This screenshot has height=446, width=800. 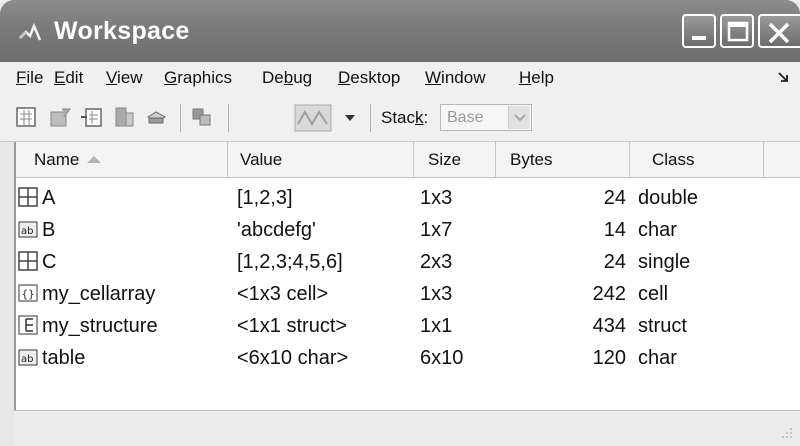 I want to click on plot-selection-icon, so click(x=313, y=118).